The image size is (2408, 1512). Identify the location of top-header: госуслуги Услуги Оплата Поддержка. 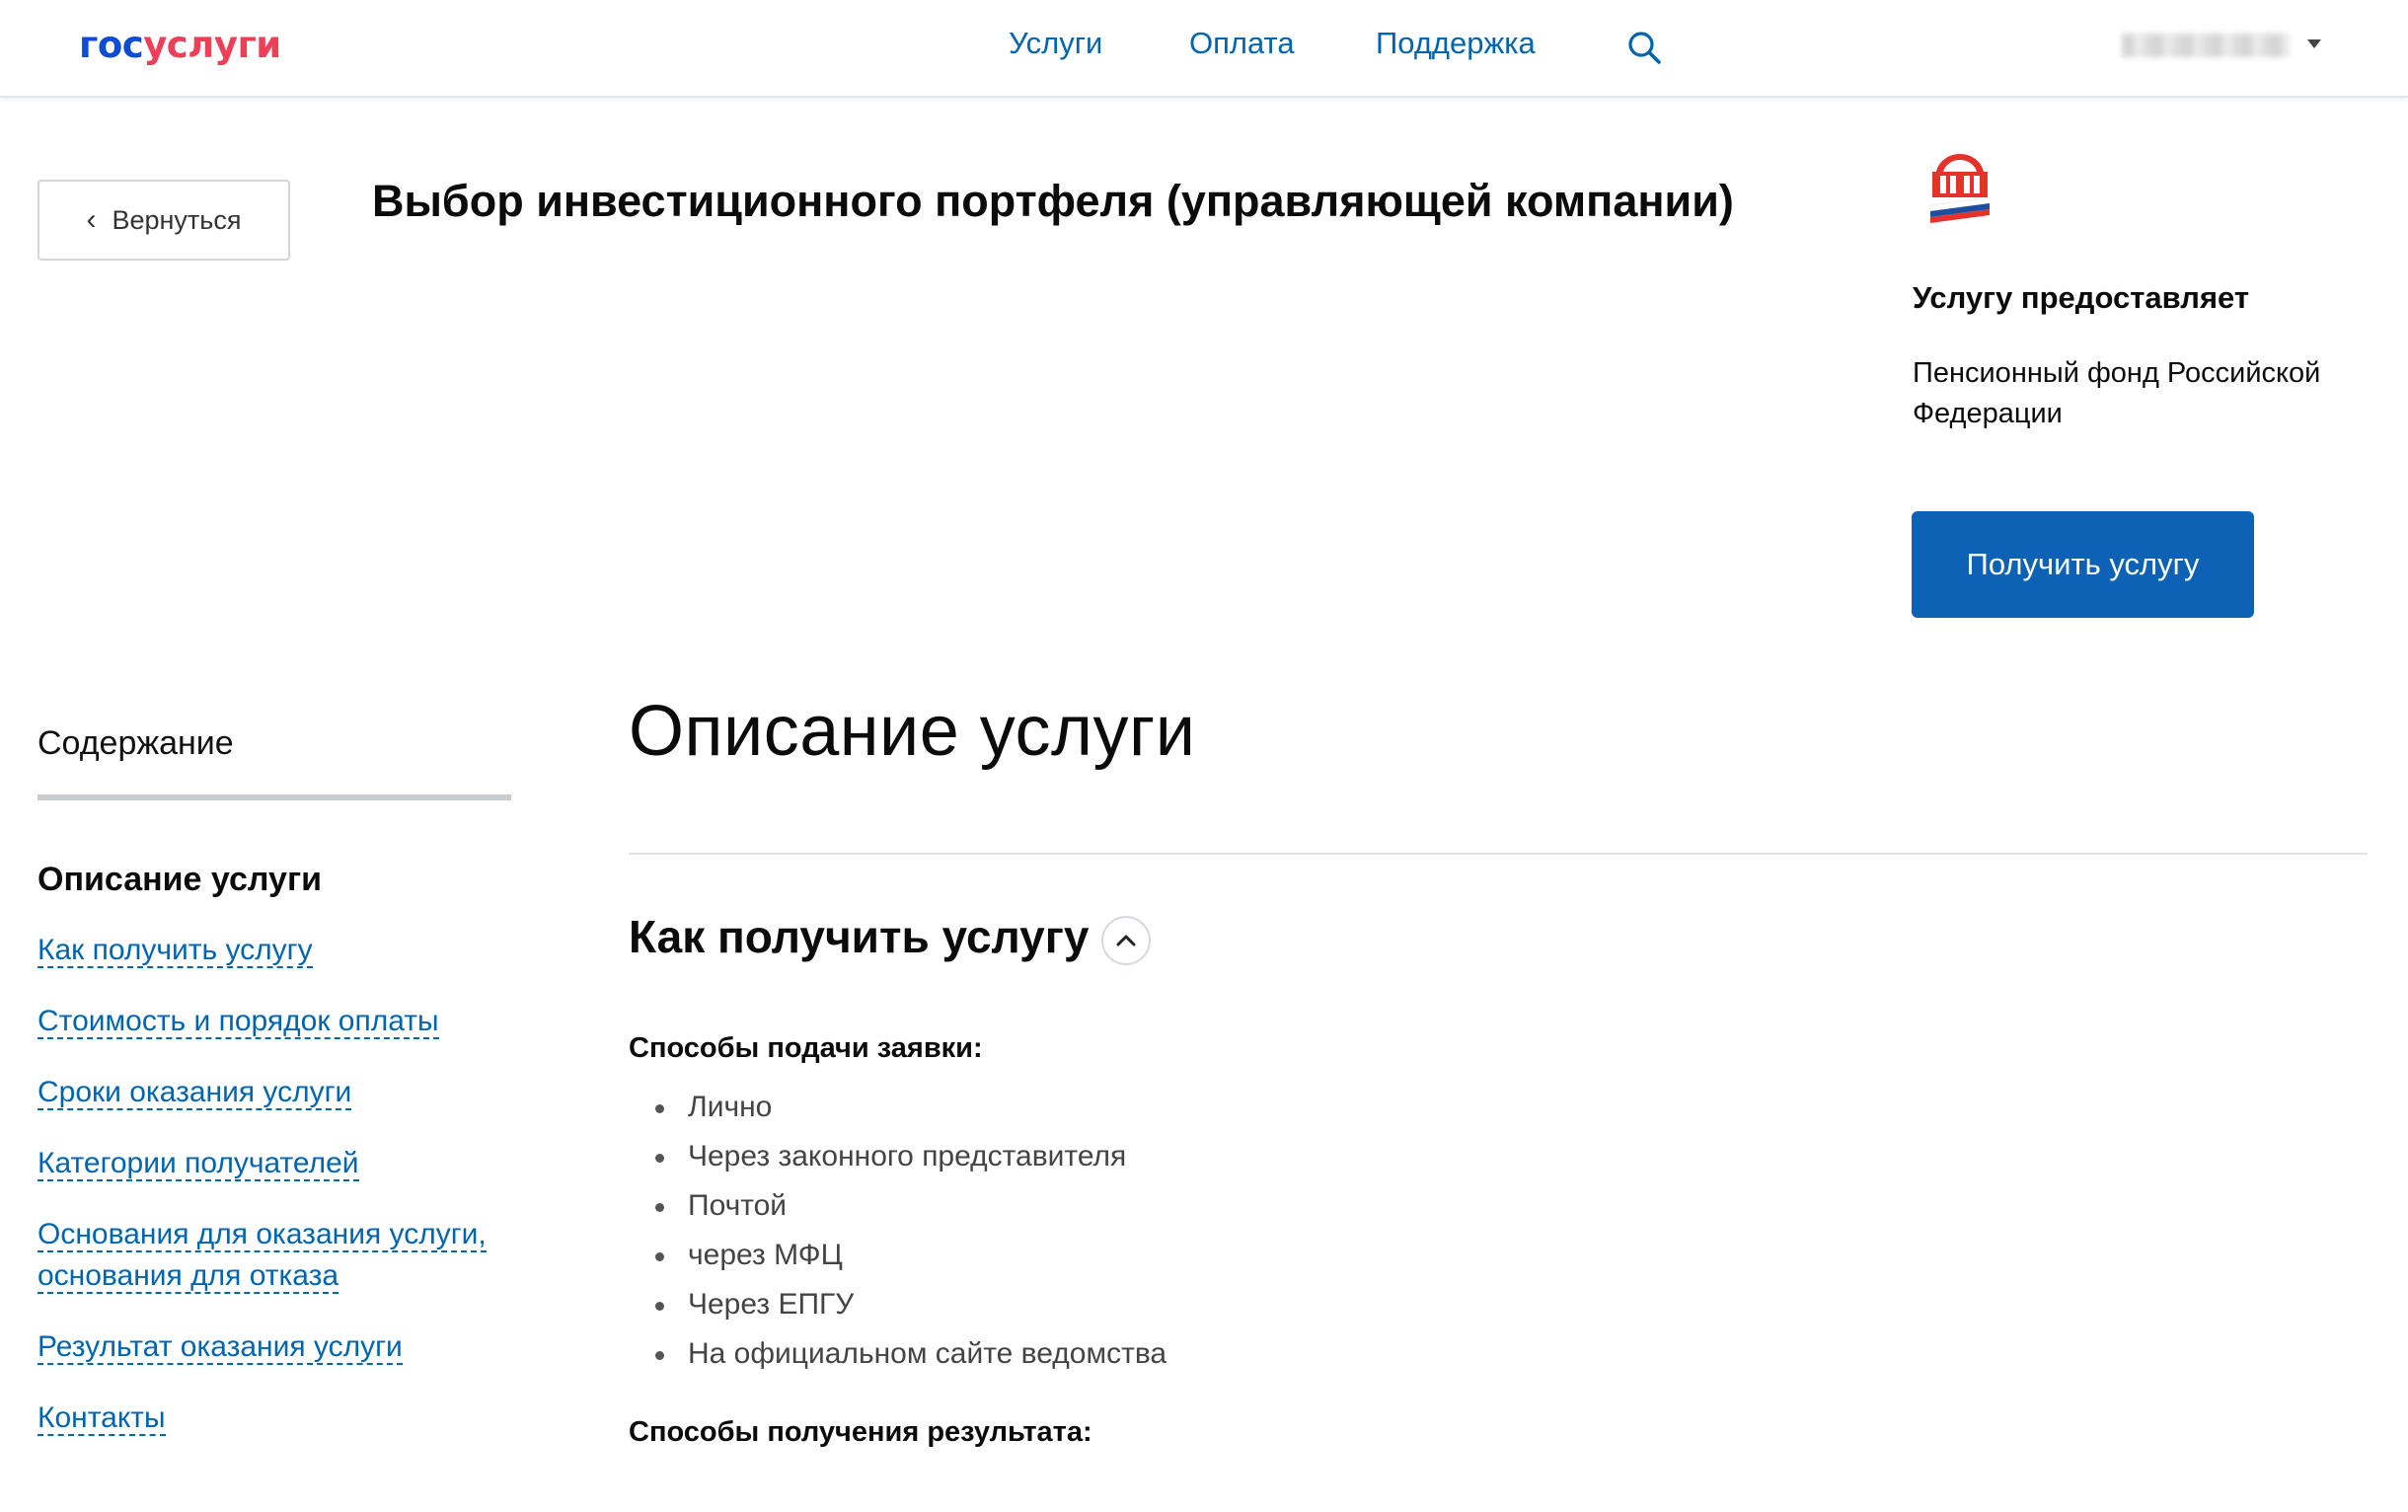
(1204, 49).